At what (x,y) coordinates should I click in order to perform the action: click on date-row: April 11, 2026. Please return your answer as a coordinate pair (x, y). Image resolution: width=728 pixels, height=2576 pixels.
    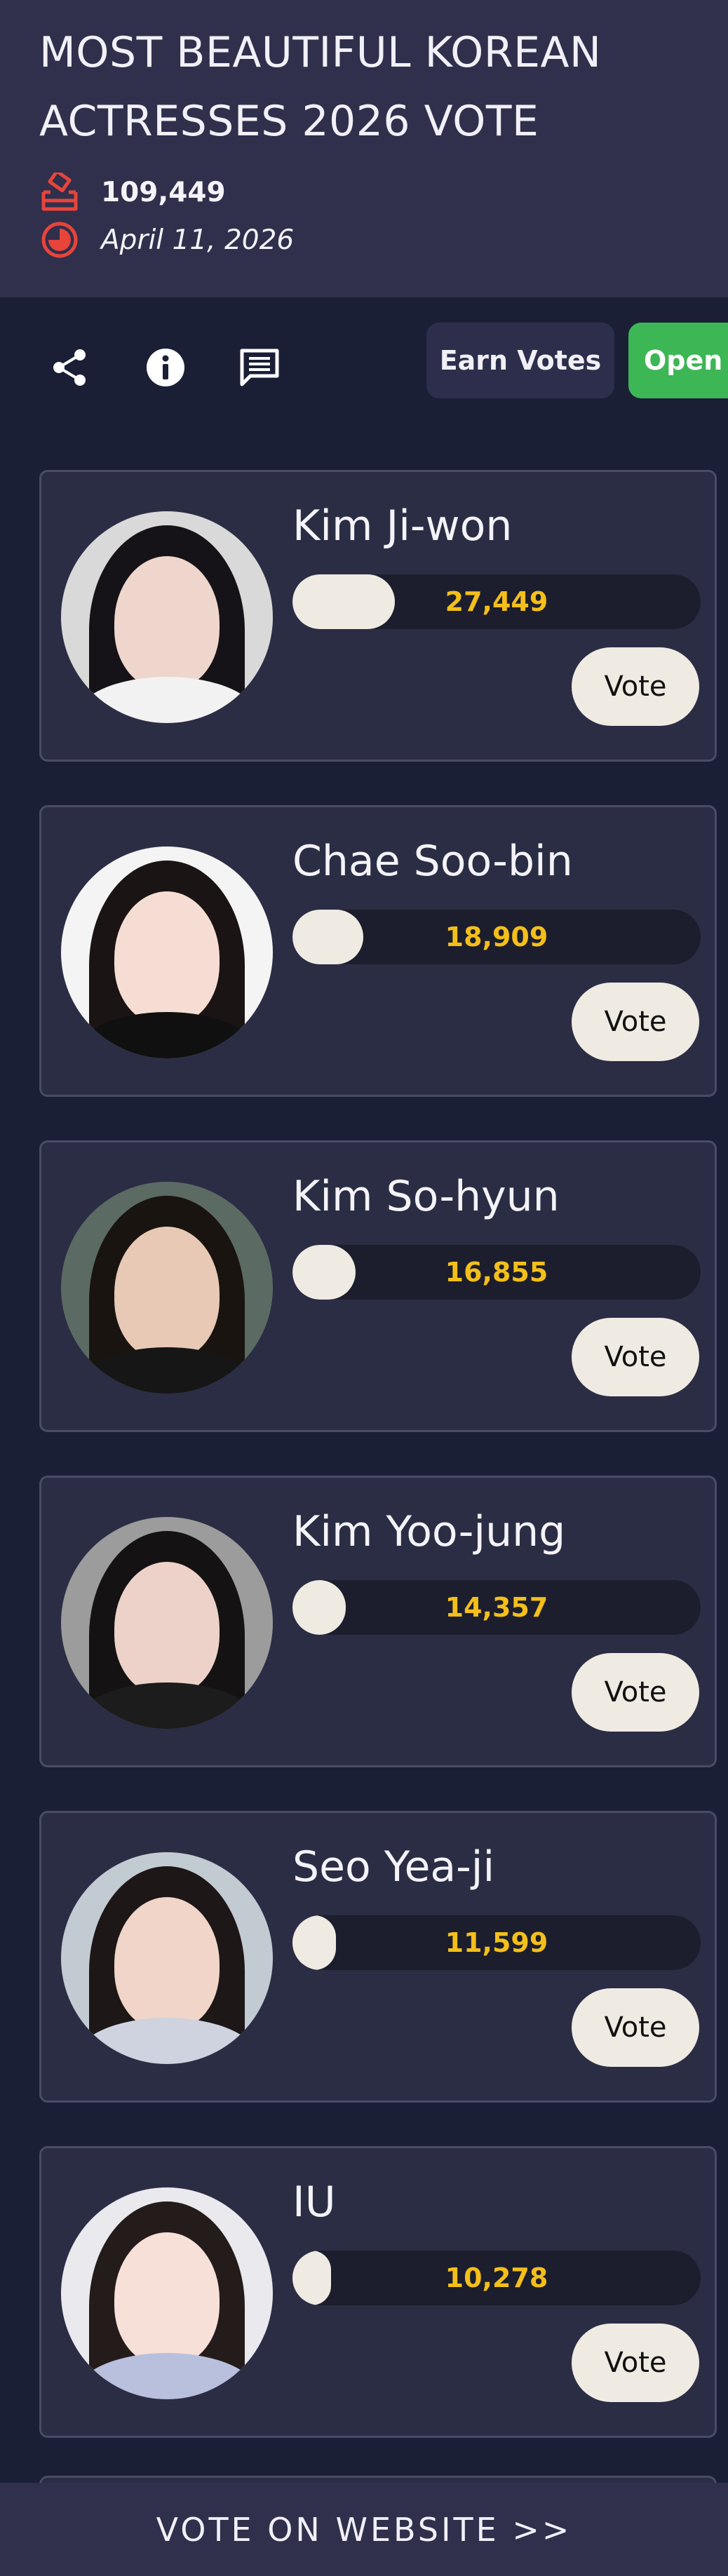
    Looking at the image, I should click on (166, 239).